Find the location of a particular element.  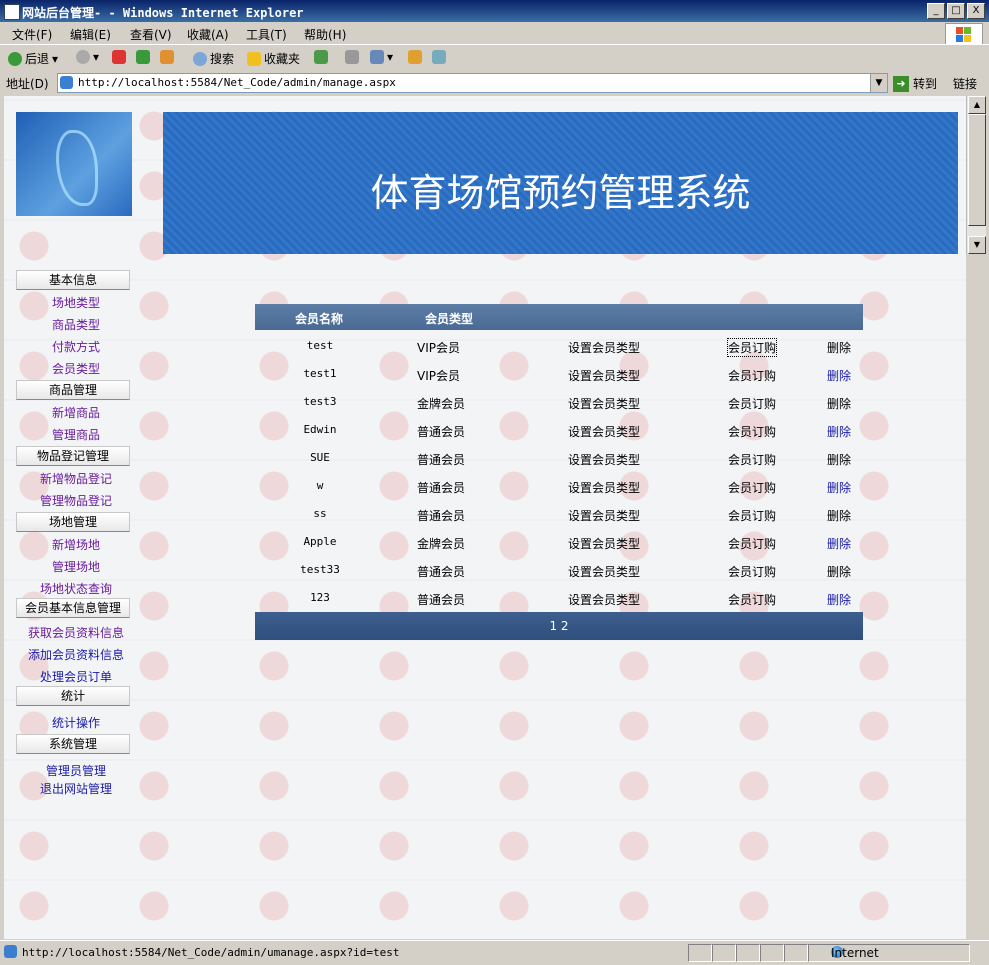

table-row: test1 VIP会员 设置会员类型 会员订购 删除 is located at coordinates (559, 374).